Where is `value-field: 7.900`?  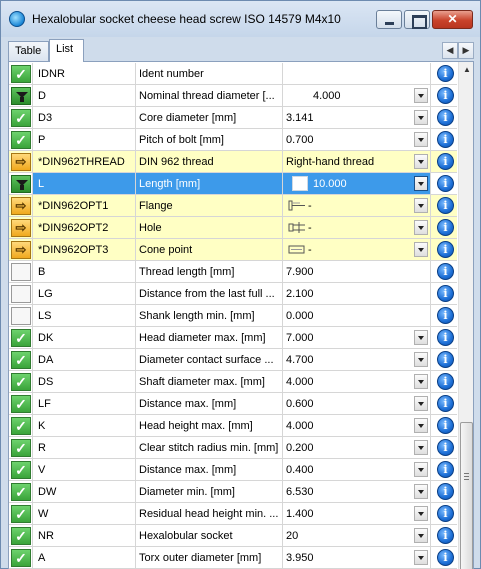
value-field: 7.900 is located at coordinates (357, 271).